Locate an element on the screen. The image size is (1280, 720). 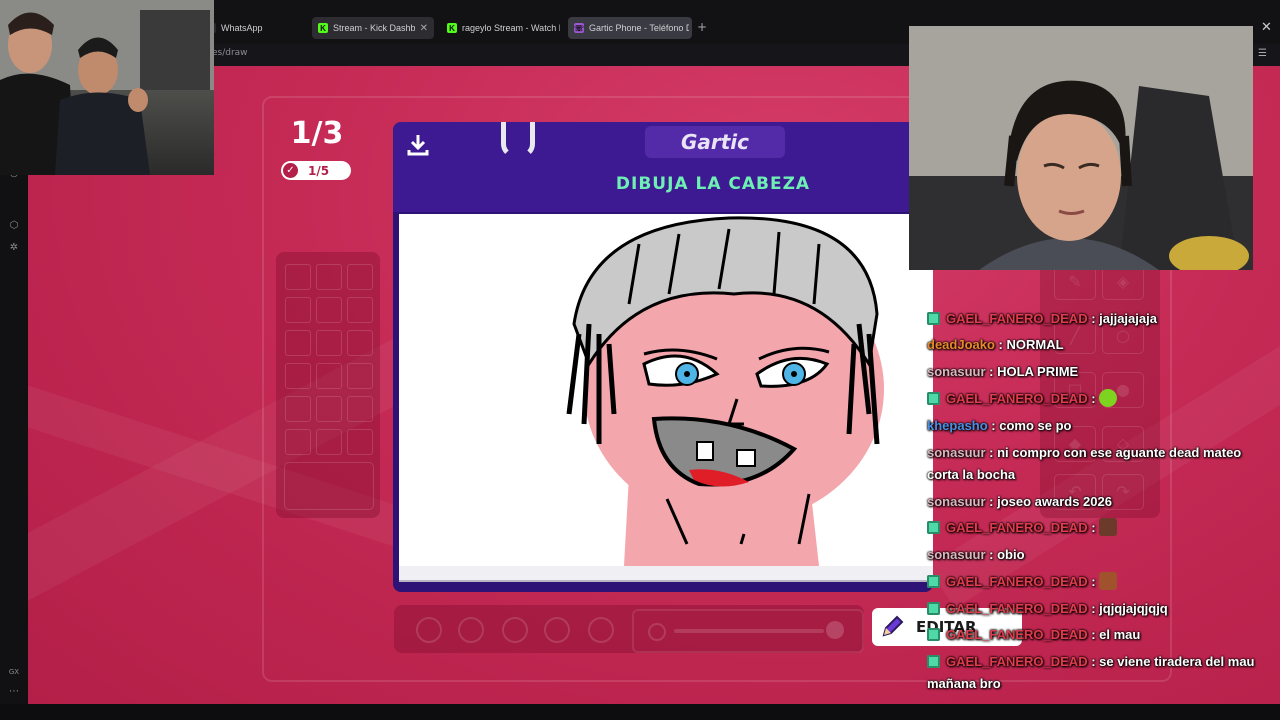
chat-message: khepasho : como se po is located at coordinates (999, 425).